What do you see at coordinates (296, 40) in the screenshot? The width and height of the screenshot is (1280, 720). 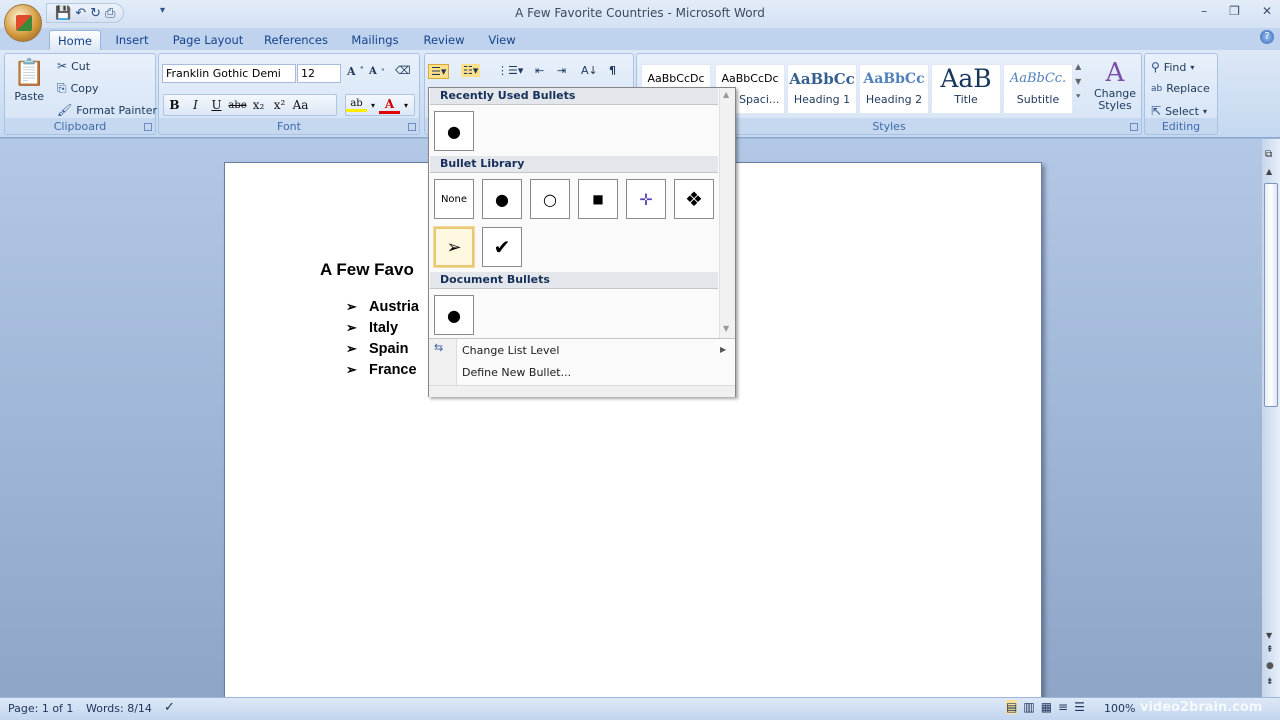 I see `tab-references: References` at bounding box center [296, 40].